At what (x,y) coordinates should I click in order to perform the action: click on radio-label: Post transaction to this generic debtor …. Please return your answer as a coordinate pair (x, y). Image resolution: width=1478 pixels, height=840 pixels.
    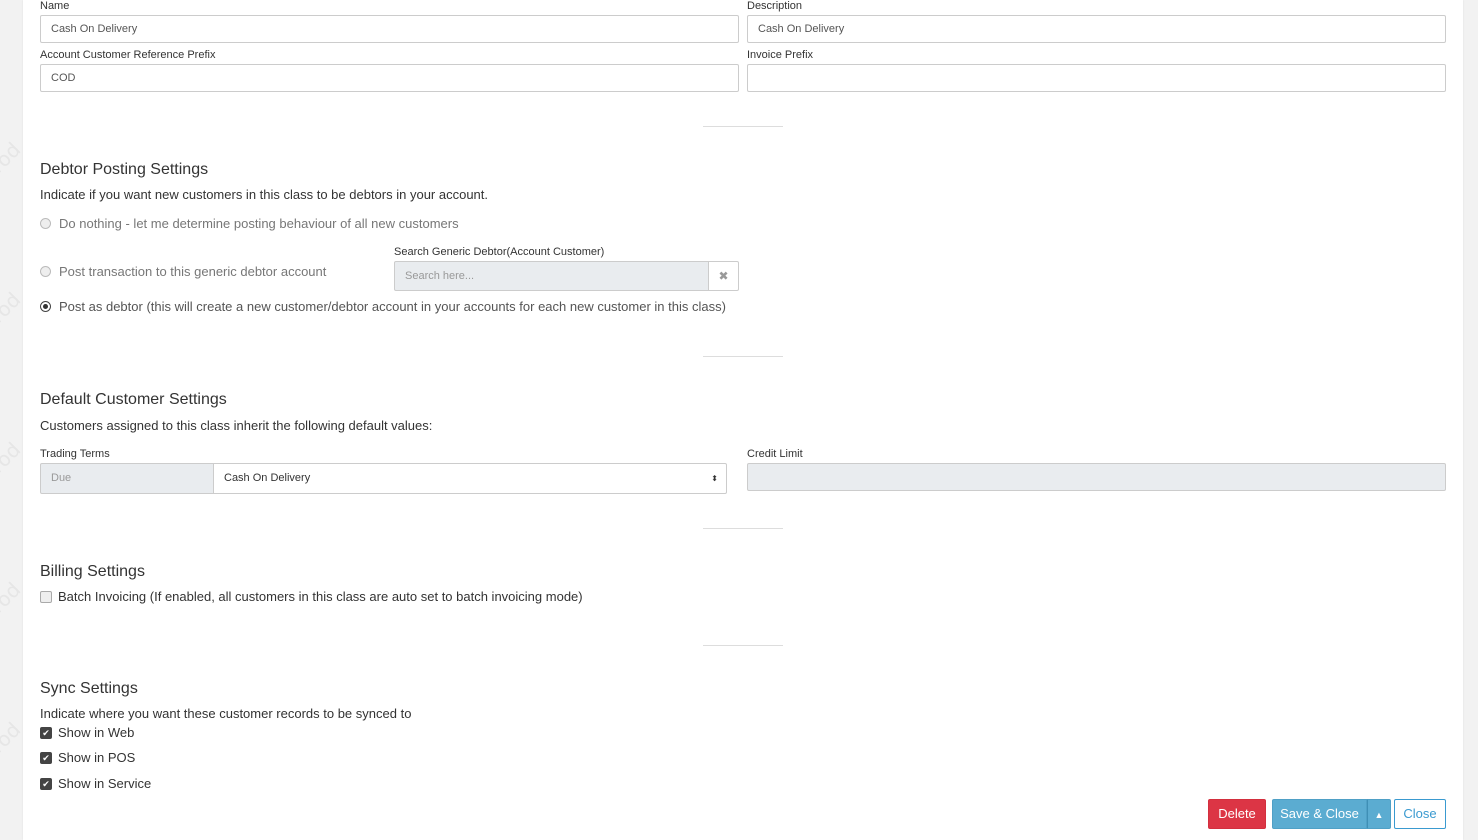
    Looking at the image, I should click on (193, 271).